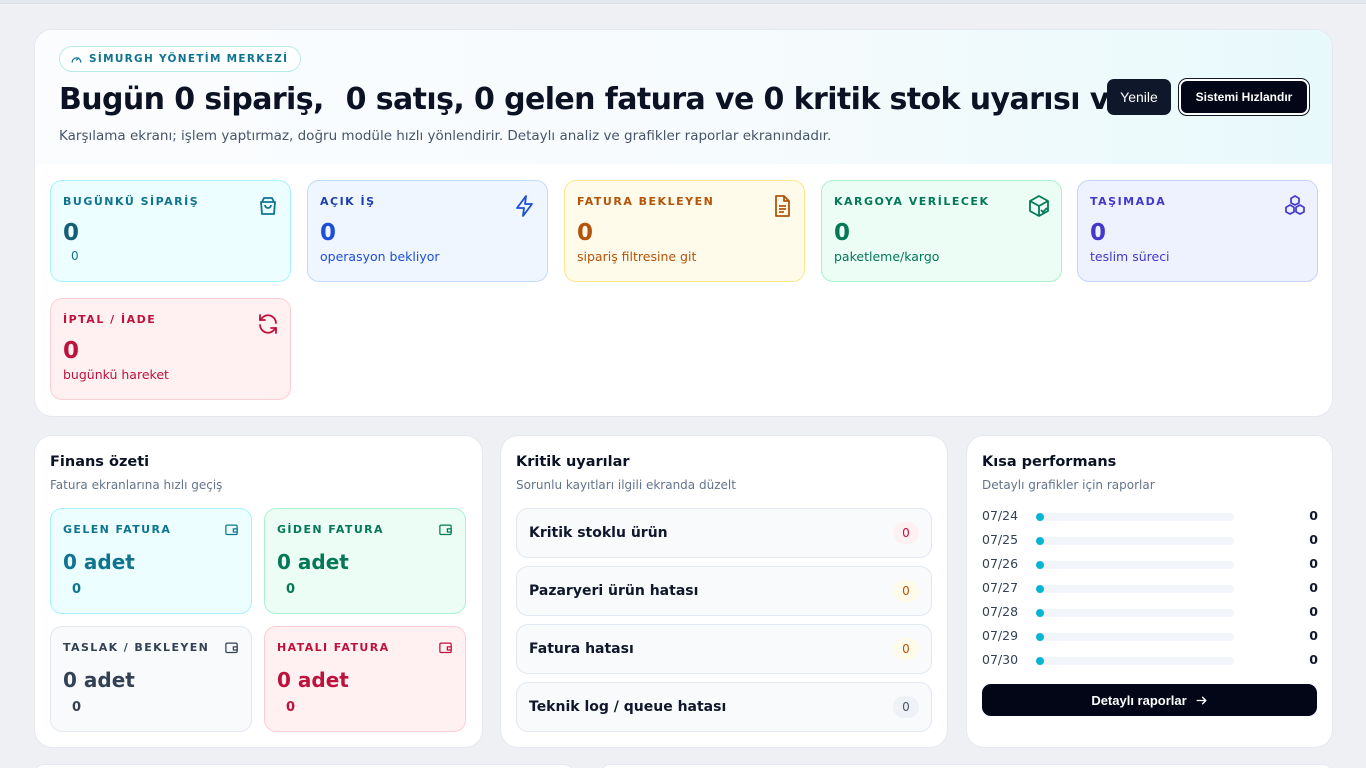 This screenshot has width=1366, height=768. I want to click on alerts-title: Kritik uyarılar, so click(573, 462).